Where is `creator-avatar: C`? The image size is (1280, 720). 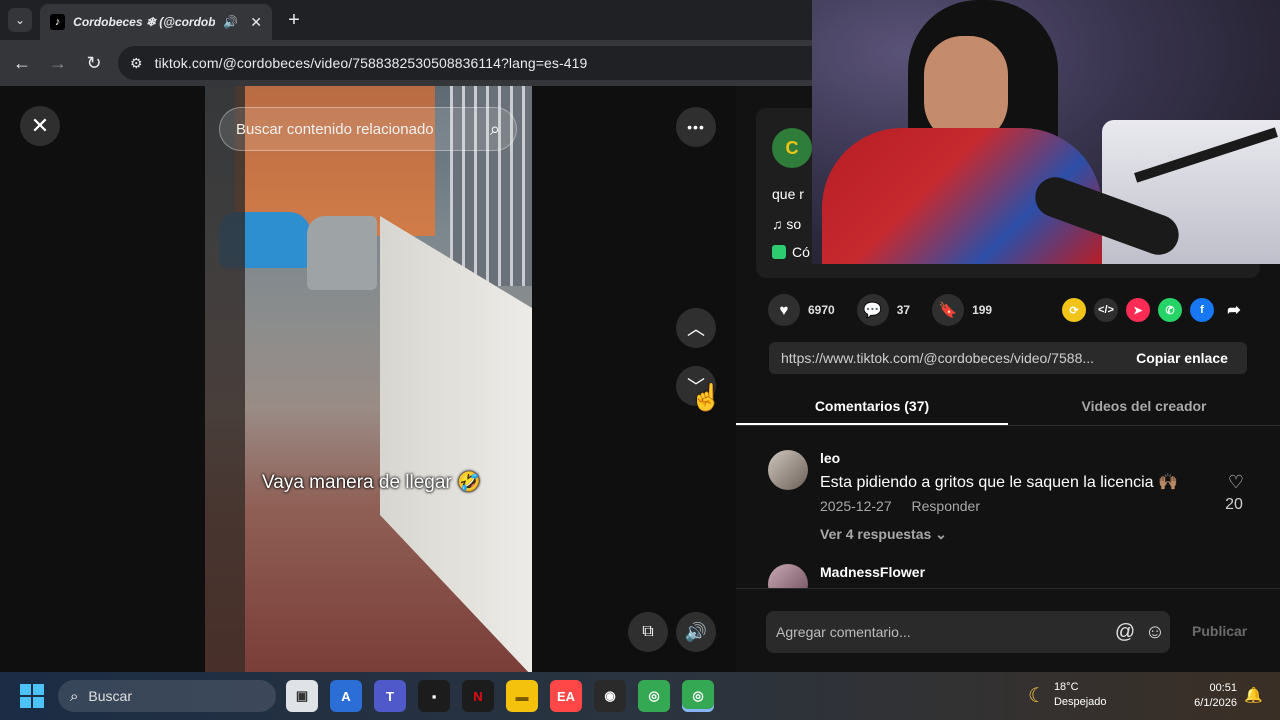
creator-avatar: C is located at coordinates (792, 148).